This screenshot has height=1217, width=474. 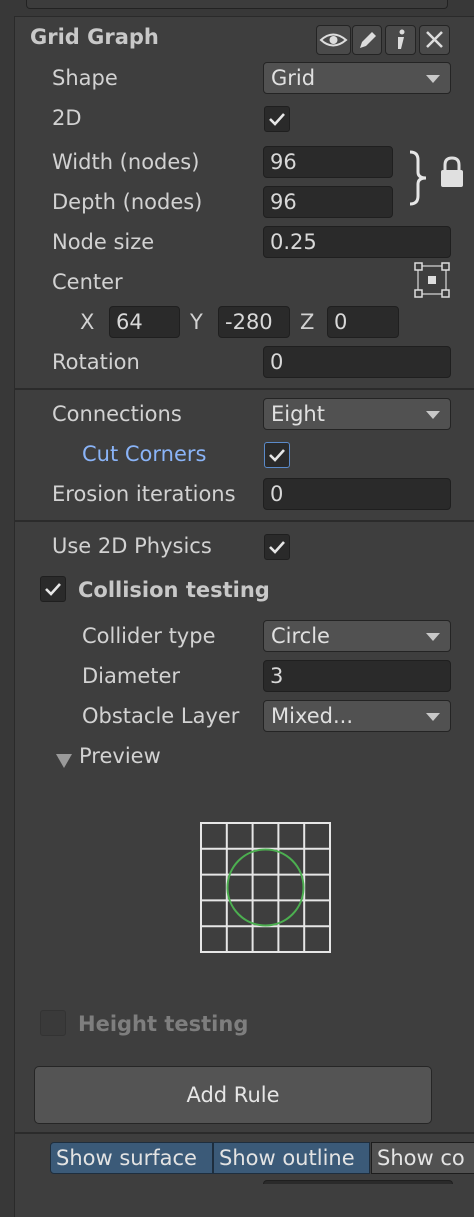 I want to click on eye-icon, so click(x=333, y=40).